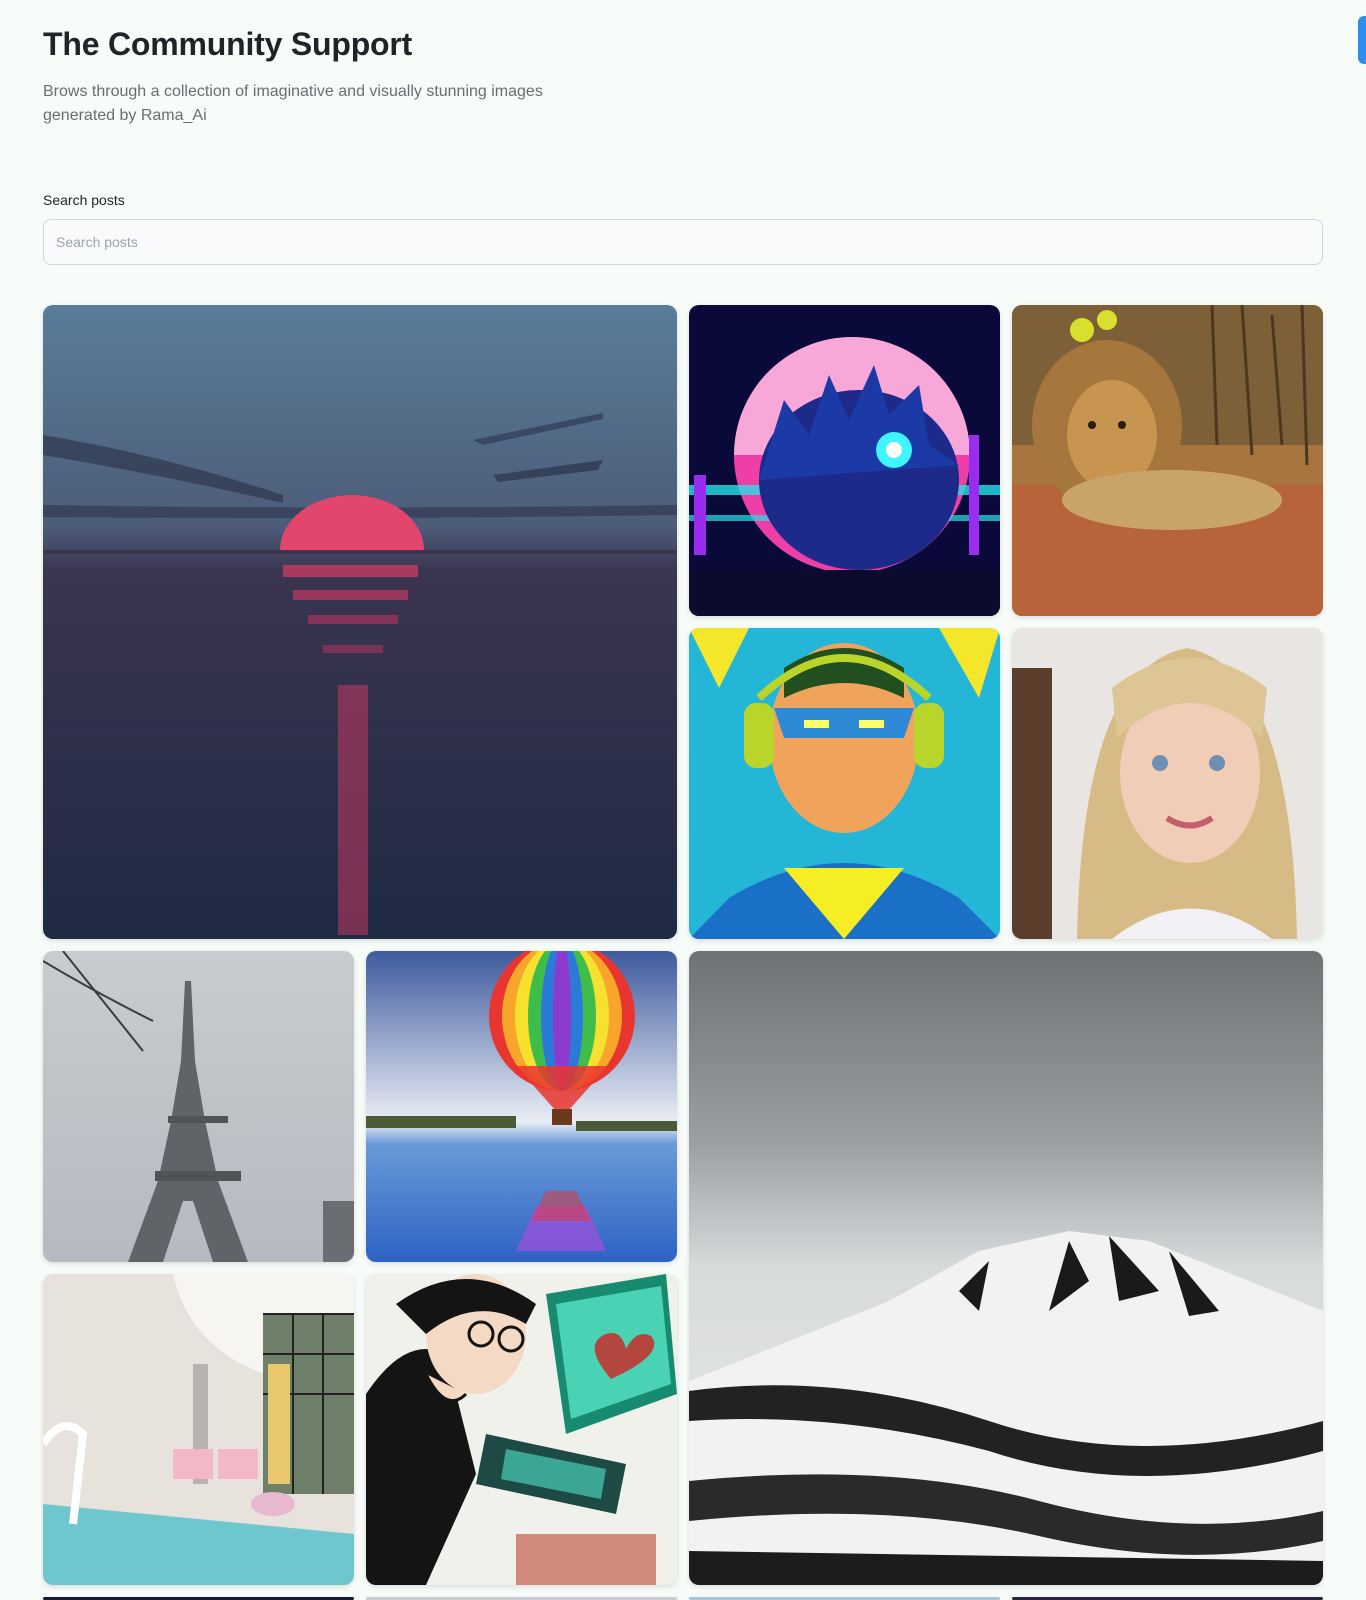 The width and height of the screenshot is (1366, 1600). Describe the element at coordinates (228, 44) in the screenshot. I see `page-title: The Community Support` at that location.